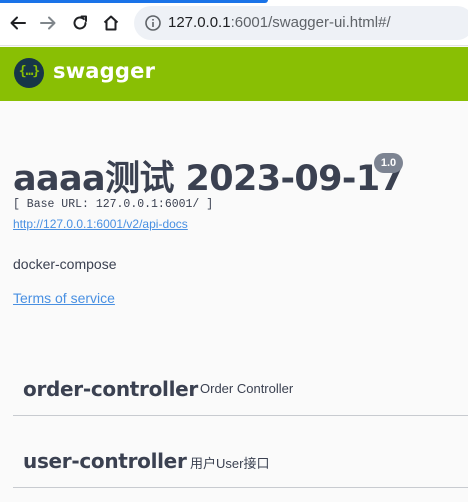 The height and width of the screenshot is (502, 468). I want to click on site-info-icon, so click(153, 23).